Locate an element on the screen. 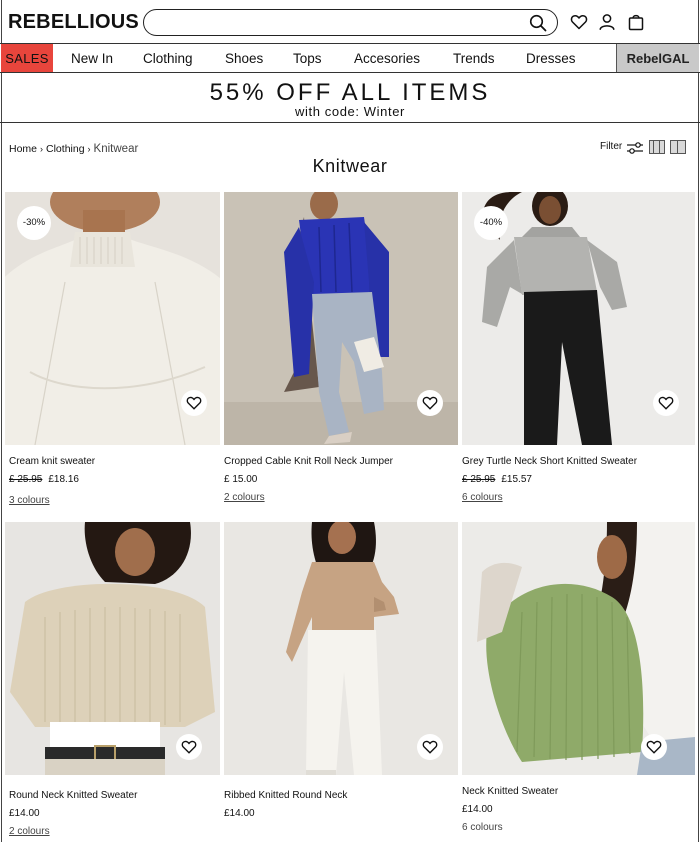  product-name: Neck Knitted Sweater is located at coordinates (510, 791).